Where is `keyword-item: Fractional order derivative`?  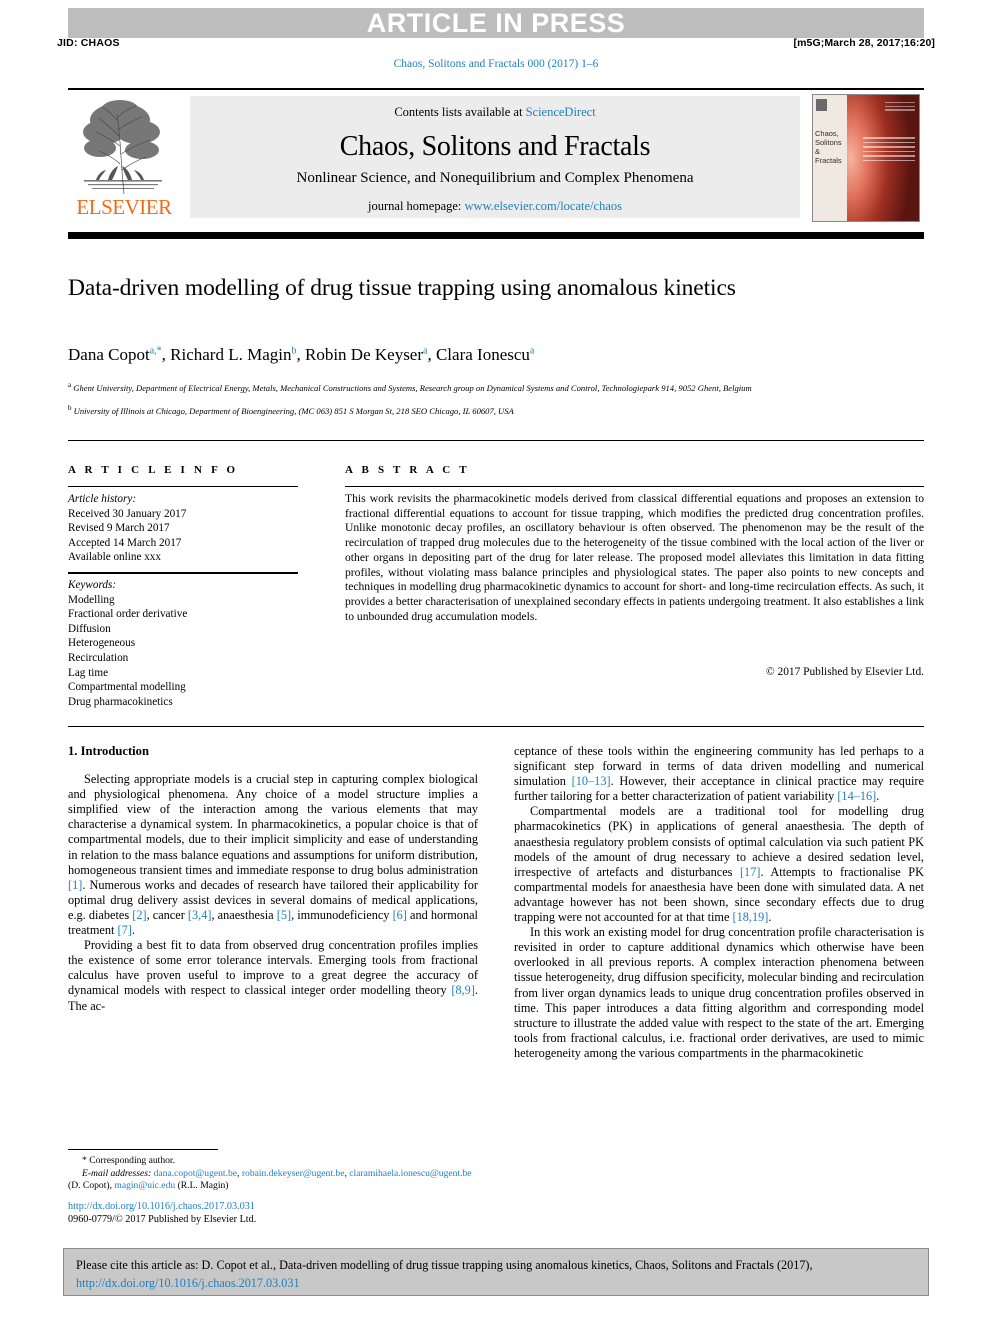
keyword-item: Fractional order derivative is located at coordinates (128, 614).